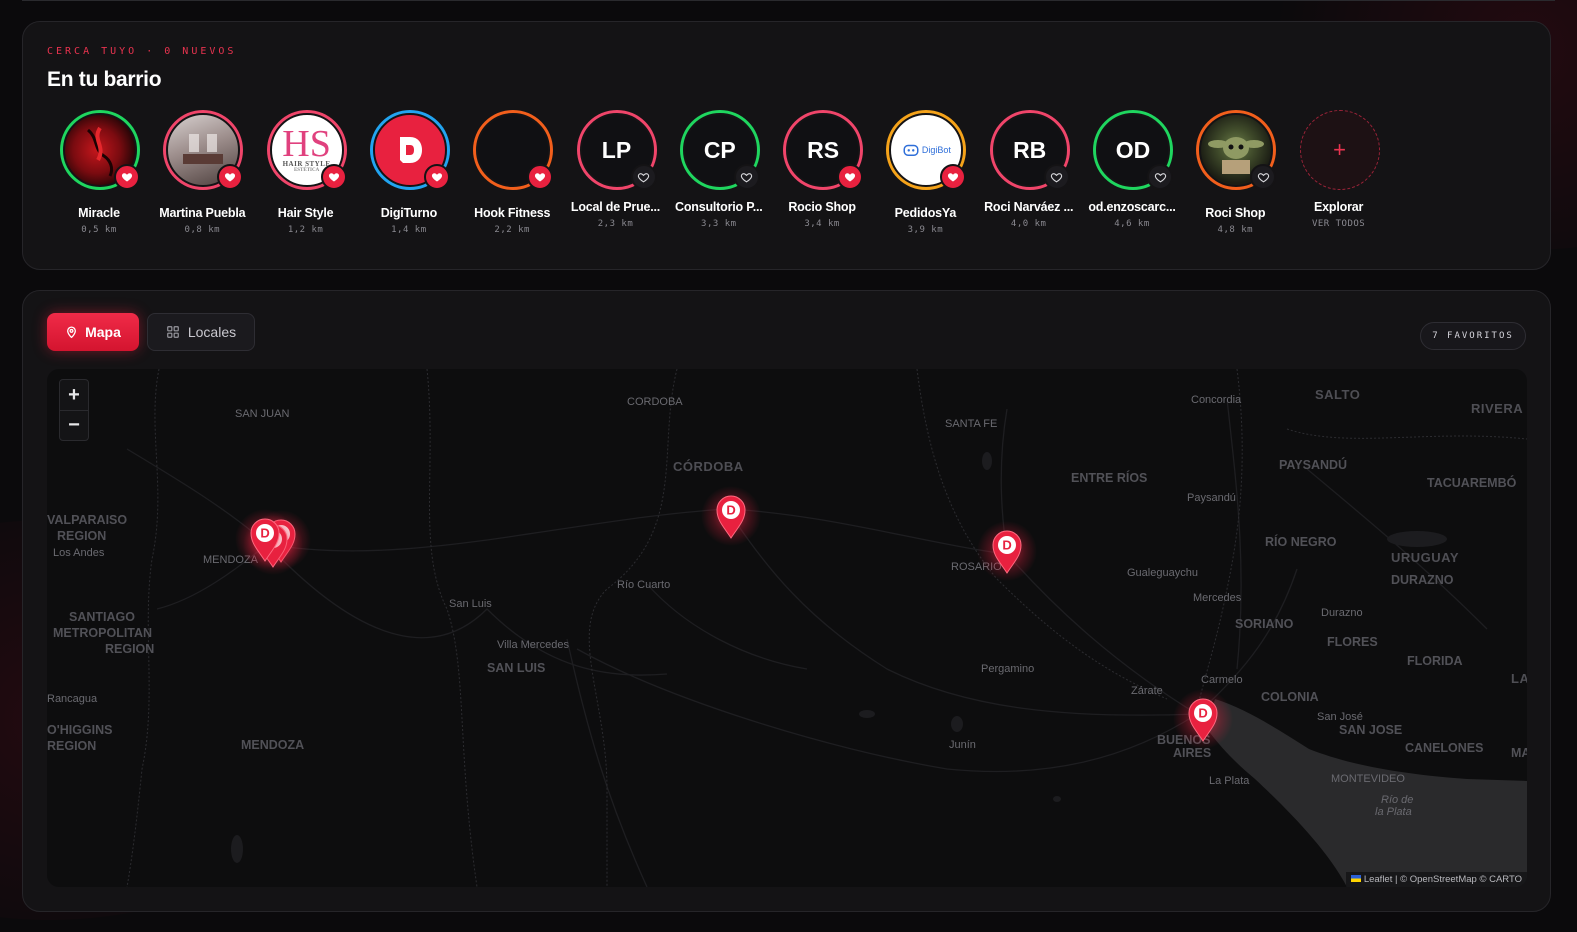 The image size is (1577, 932). I want to click on map-place-label: SORIANO, so click(1264, 624).